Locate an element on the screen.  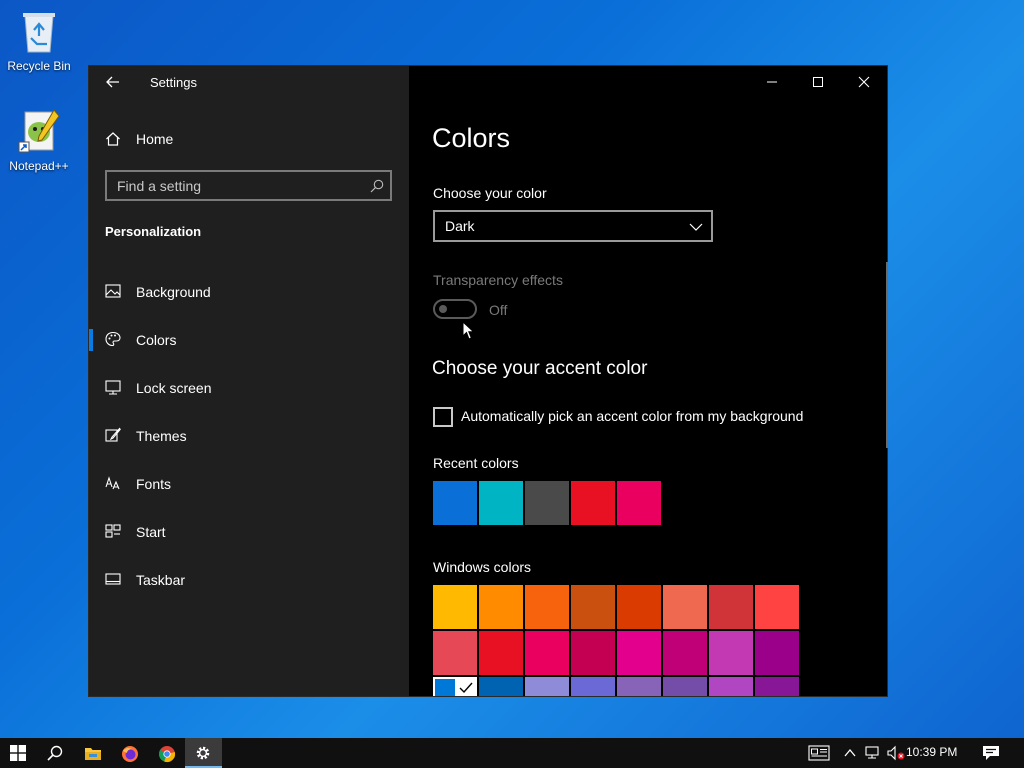
search-box is located at coordinates (248, 185).